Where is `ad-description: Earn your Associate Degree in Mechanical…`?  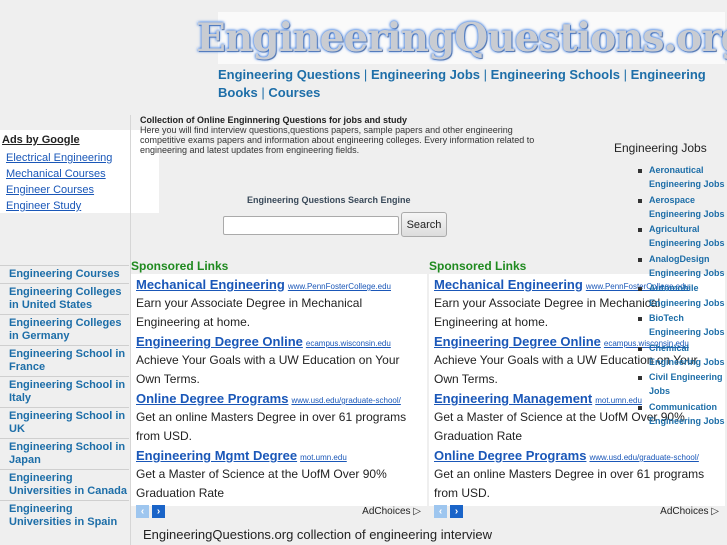
ad-description: Earn your Associate Degree in Mechanical… is located at coordinates (249, 312).